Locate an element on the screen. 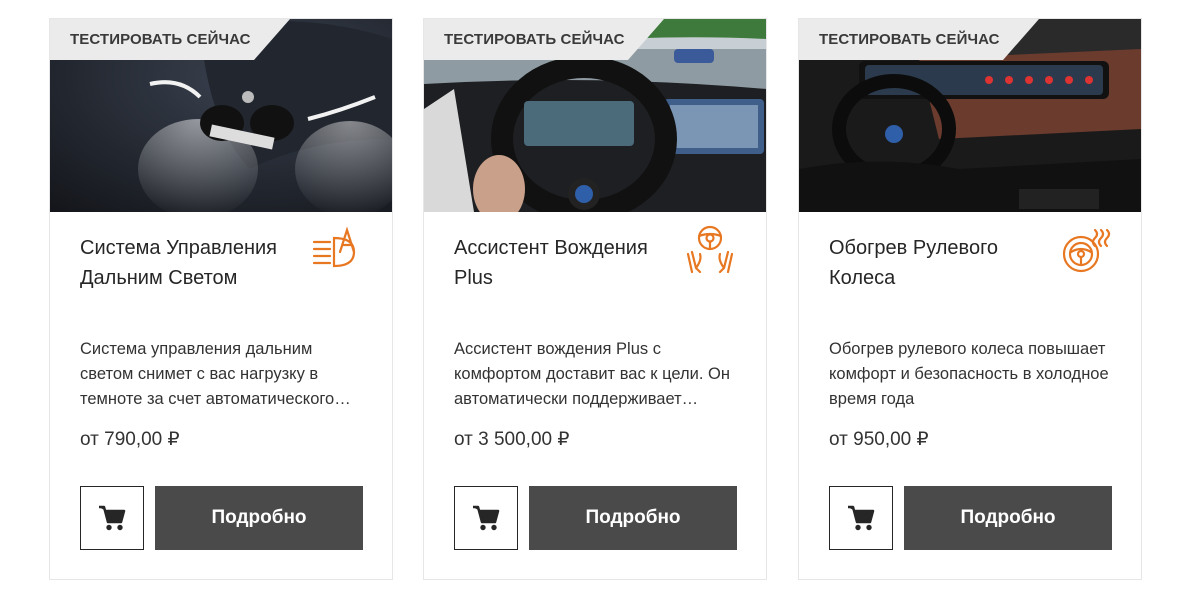 Image resolution: width=1200 pixels, height=597 pixels. card-image-interior-road: ТЕСТИРОВАТЬ СЕЙЧАС is located at coordinates (595, 115).